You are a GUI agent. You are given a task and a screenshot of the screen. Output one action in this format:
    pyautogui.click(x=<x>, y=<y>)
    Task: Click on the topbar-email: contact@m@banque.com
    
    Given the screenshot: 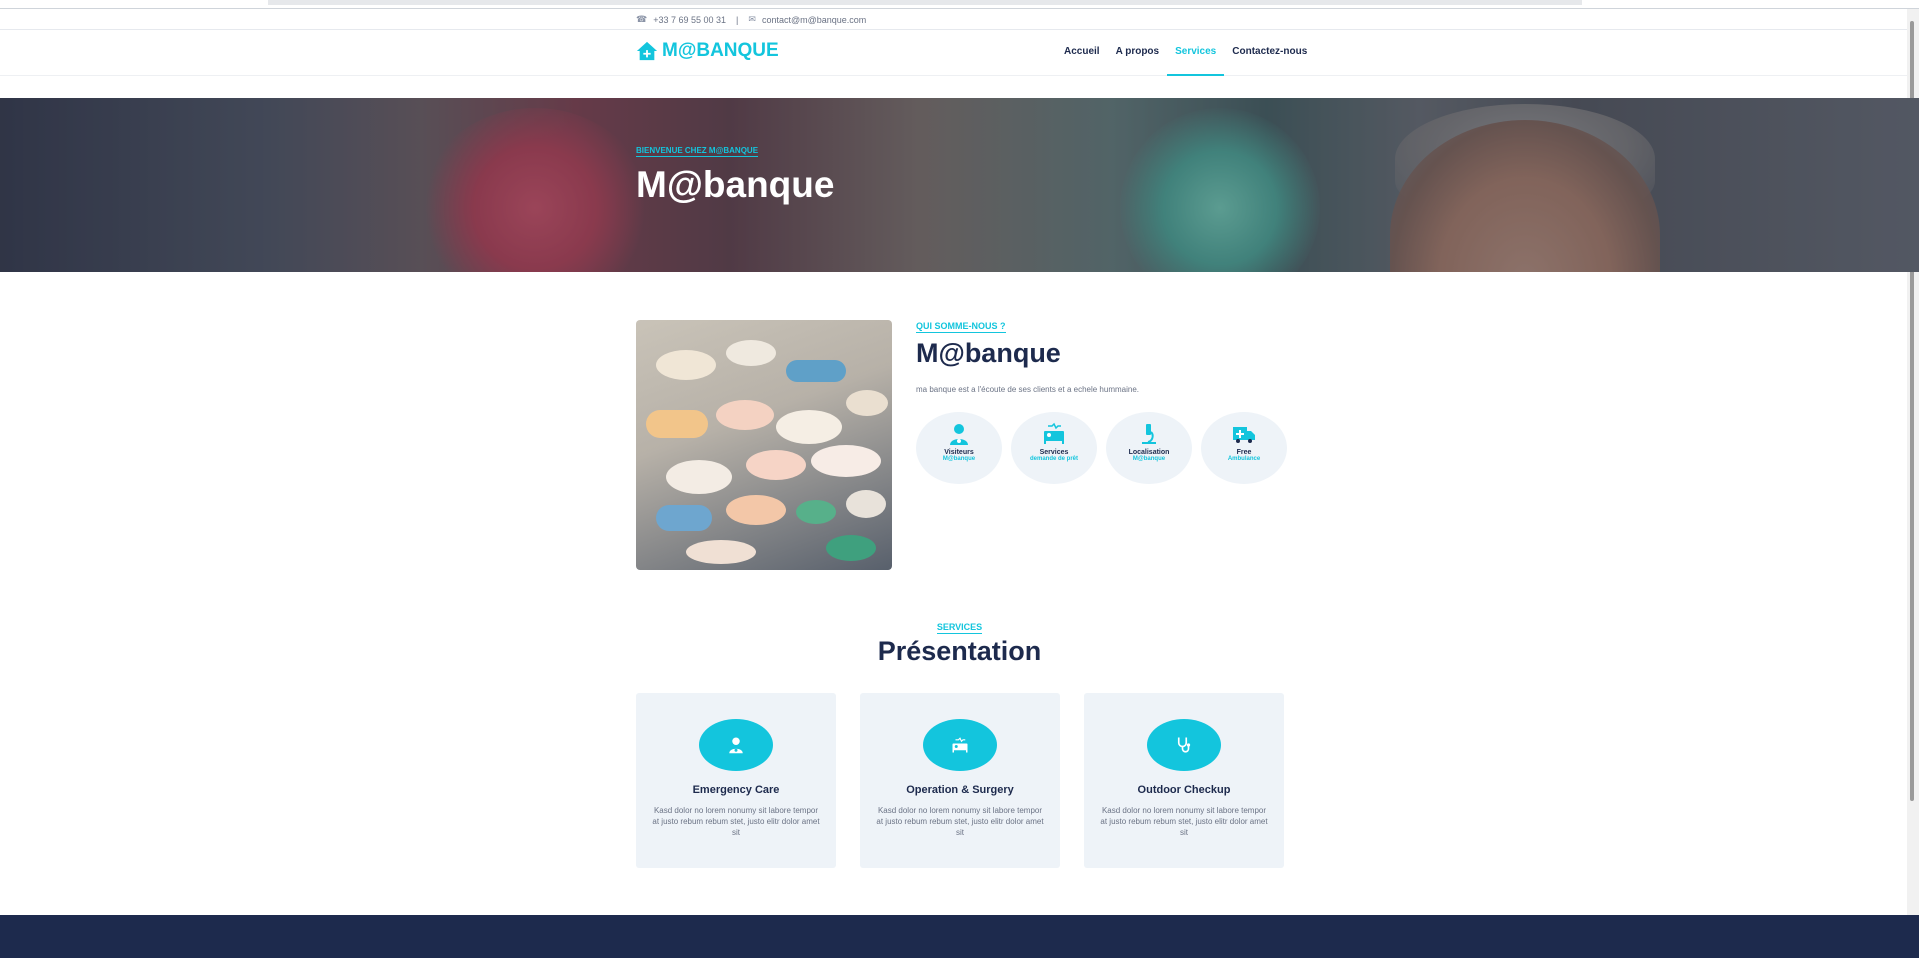 What is the action you would take?
    pyautogui.click(x=814, y=20)
    